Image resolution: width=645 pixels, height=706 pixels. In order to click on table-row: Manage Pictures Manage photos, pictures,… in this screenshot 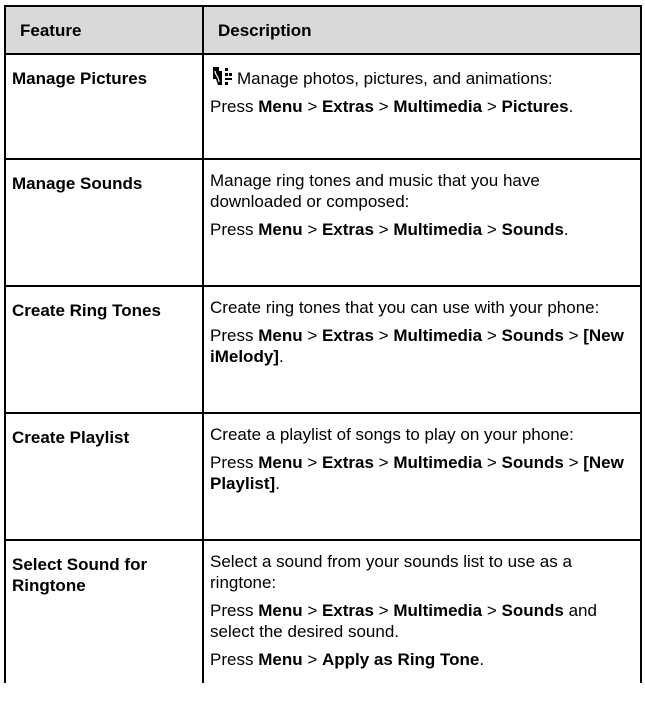, I will do `click(323, 106)`.